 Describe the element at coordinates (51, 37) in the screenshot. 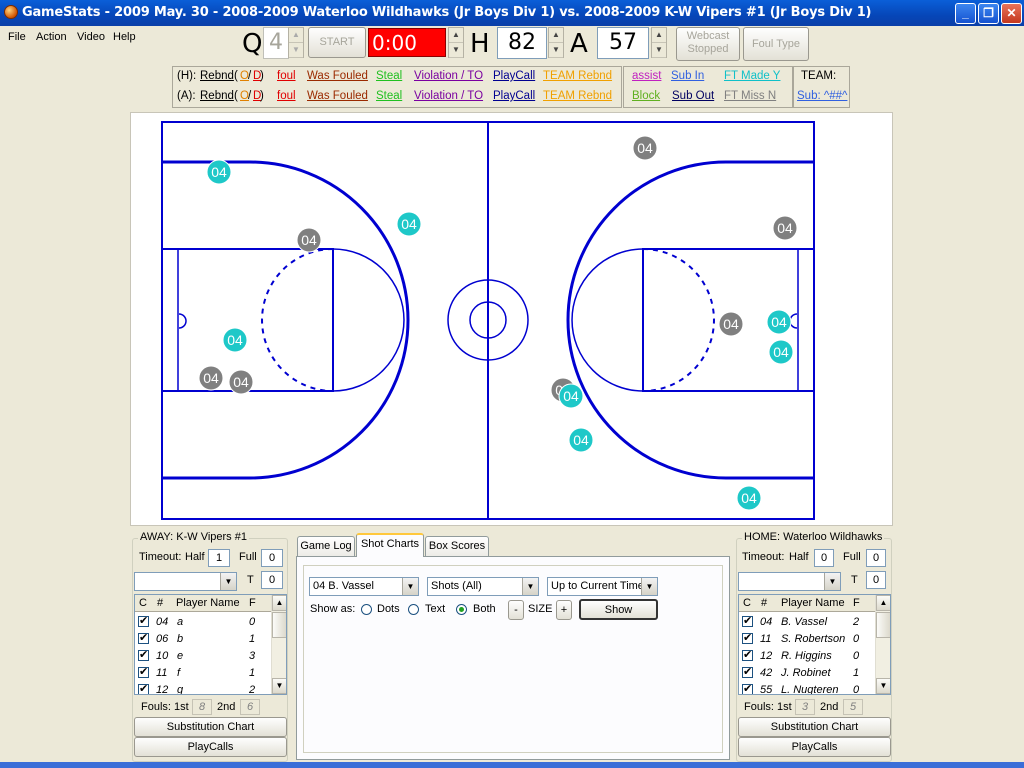

I see `menu-action: Action` at that location.